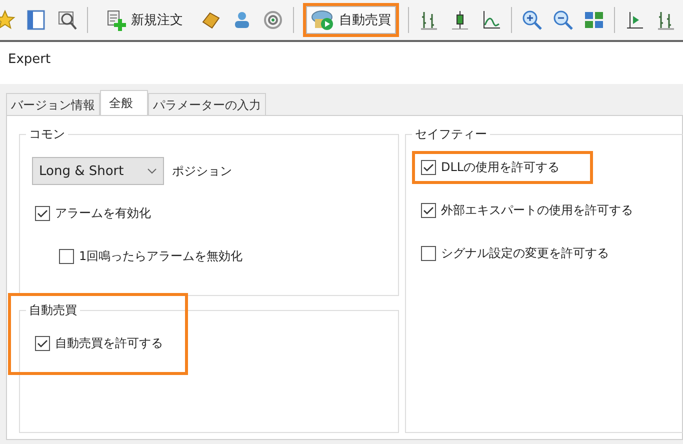 Image resolution: width=683 pixels, height=444 pixels. I want to click on checkbox: 自動売買を許可する, so click(111, 343).